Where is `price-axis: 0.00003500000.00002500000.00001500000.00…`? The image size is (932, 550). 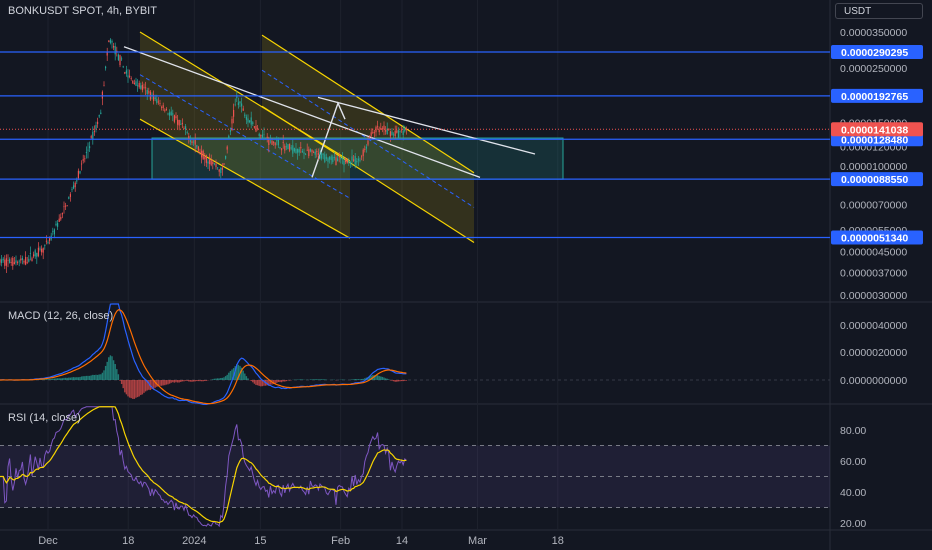 price-axis: 0.00003500000.00002500000.00001500000.00… is located at coordinates (877, 278).